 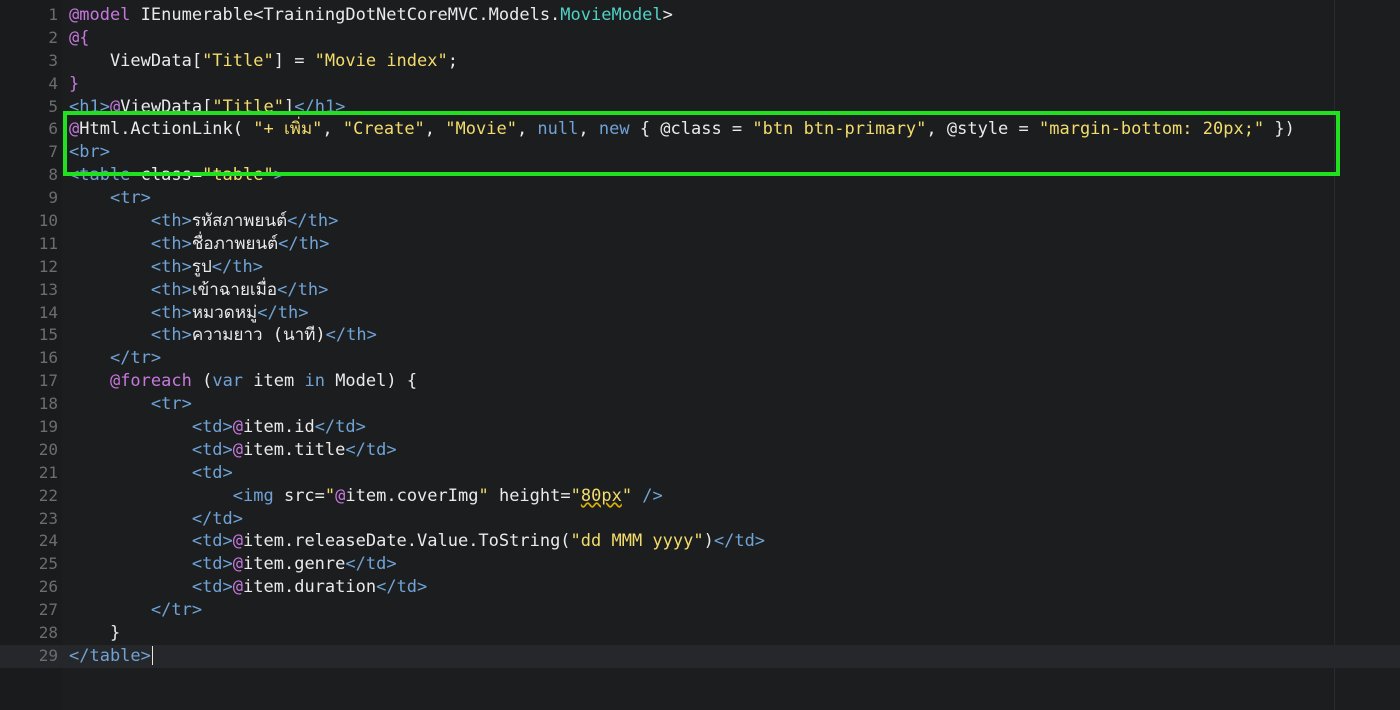 I want to click on code-line: 28 }, so click(x=700, y=633).